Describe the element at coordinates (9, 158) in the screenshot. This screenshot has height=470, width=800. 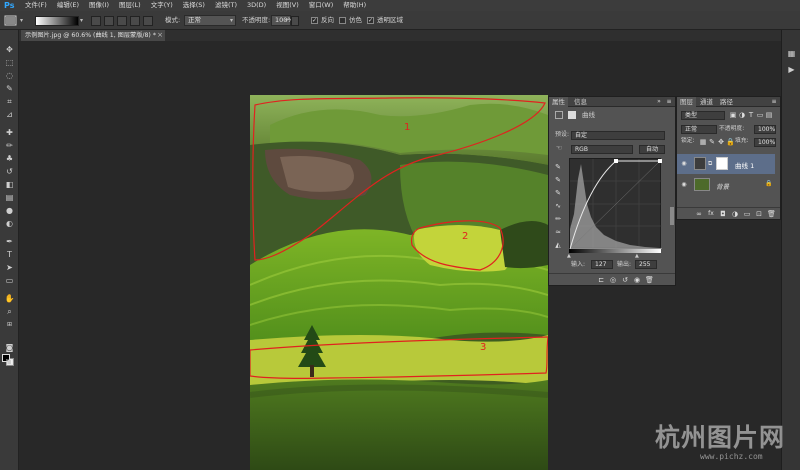
I see `clone-stamp-tool-icon: ♣` at that location.